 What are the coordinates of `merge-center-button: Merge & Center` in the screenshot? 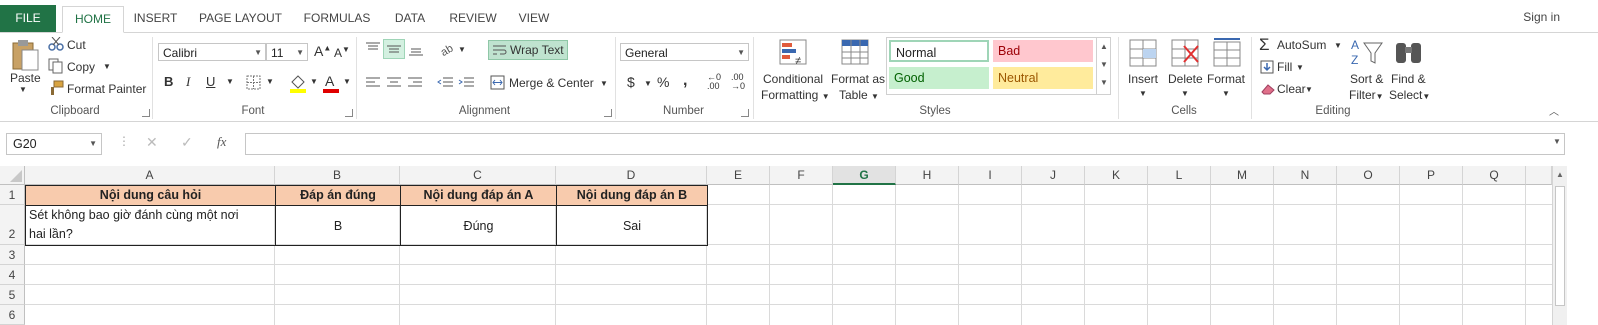 It's located at (551, 83).